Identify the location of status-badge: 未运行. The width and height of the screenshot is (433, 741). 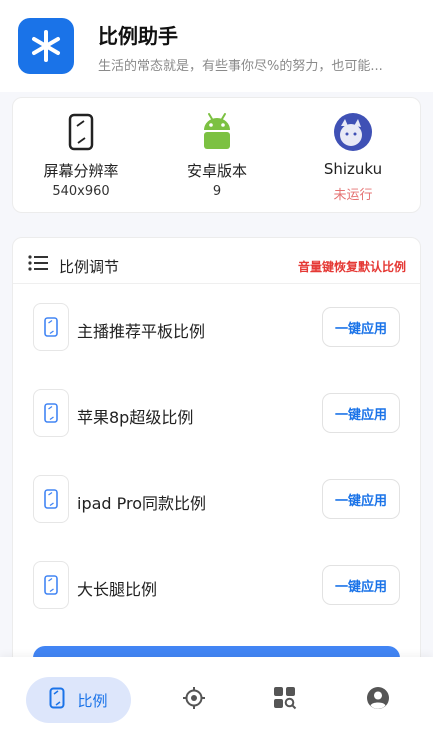
(353, 195).